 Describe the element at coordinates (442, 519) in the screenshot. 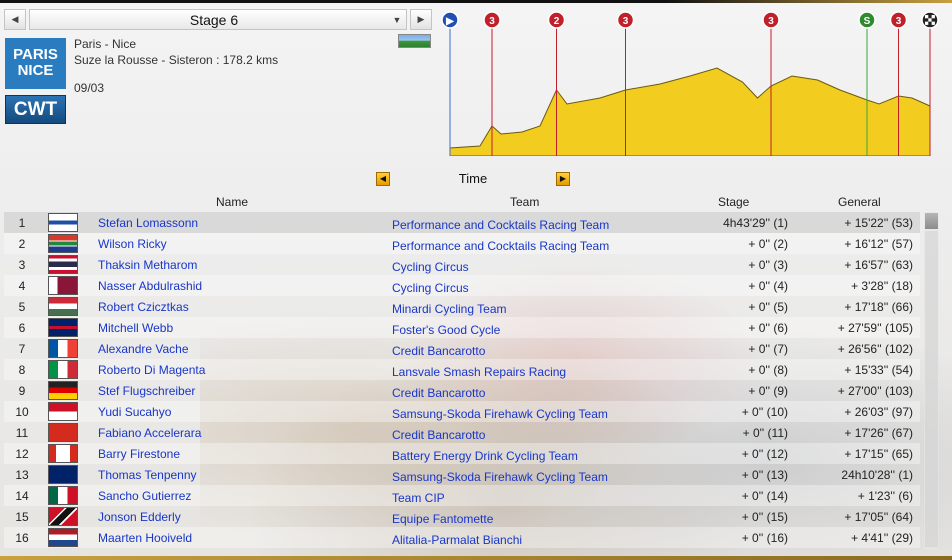

I see `rider-team-link: Equipe Fantomette` at that location.